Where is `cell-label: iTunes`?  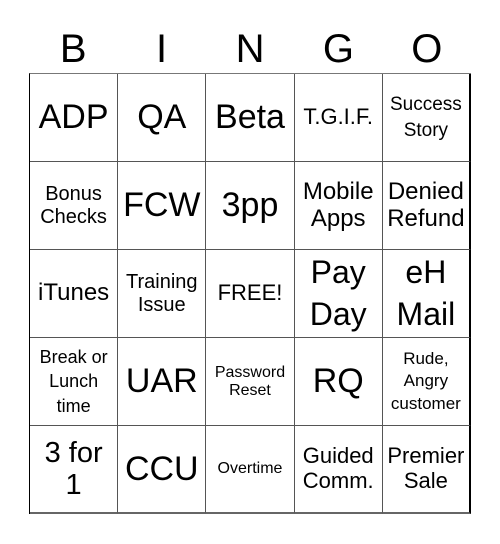
cell-label: iTunes is located at coordinates (74, 293).